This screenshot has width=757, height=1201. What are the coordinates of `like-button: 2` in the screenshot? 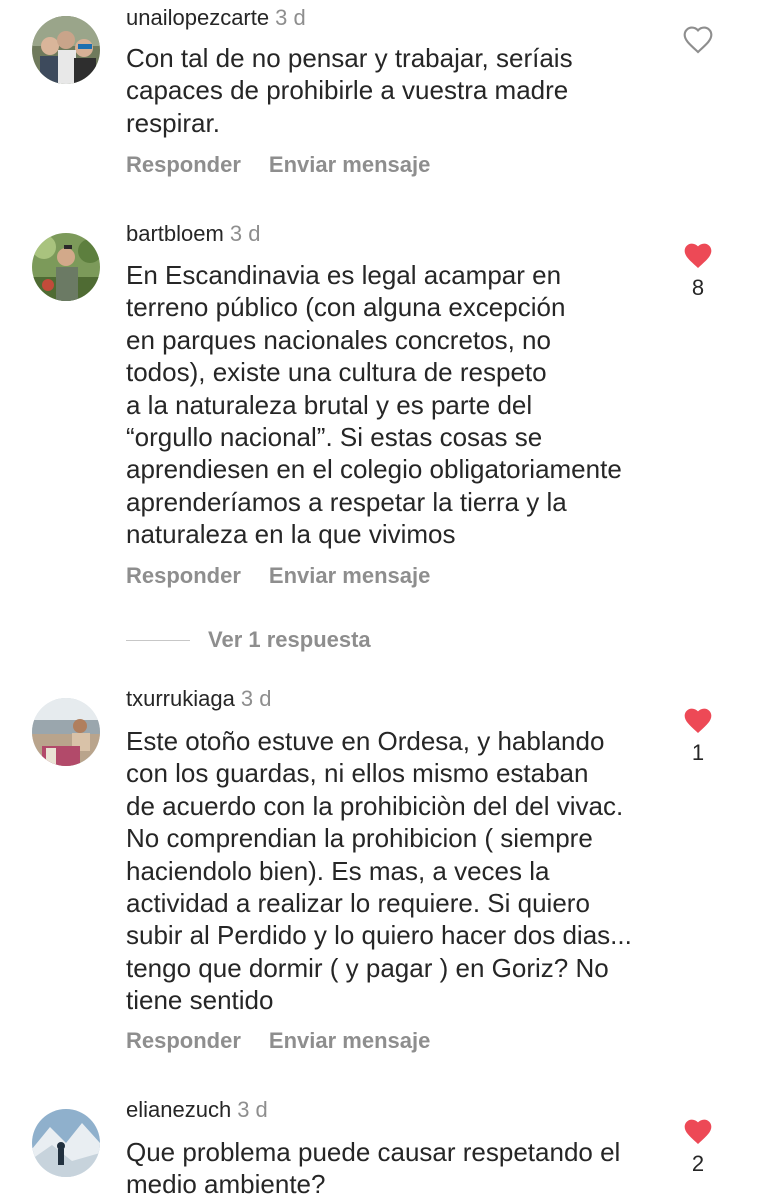 It's located at (698, 1148).